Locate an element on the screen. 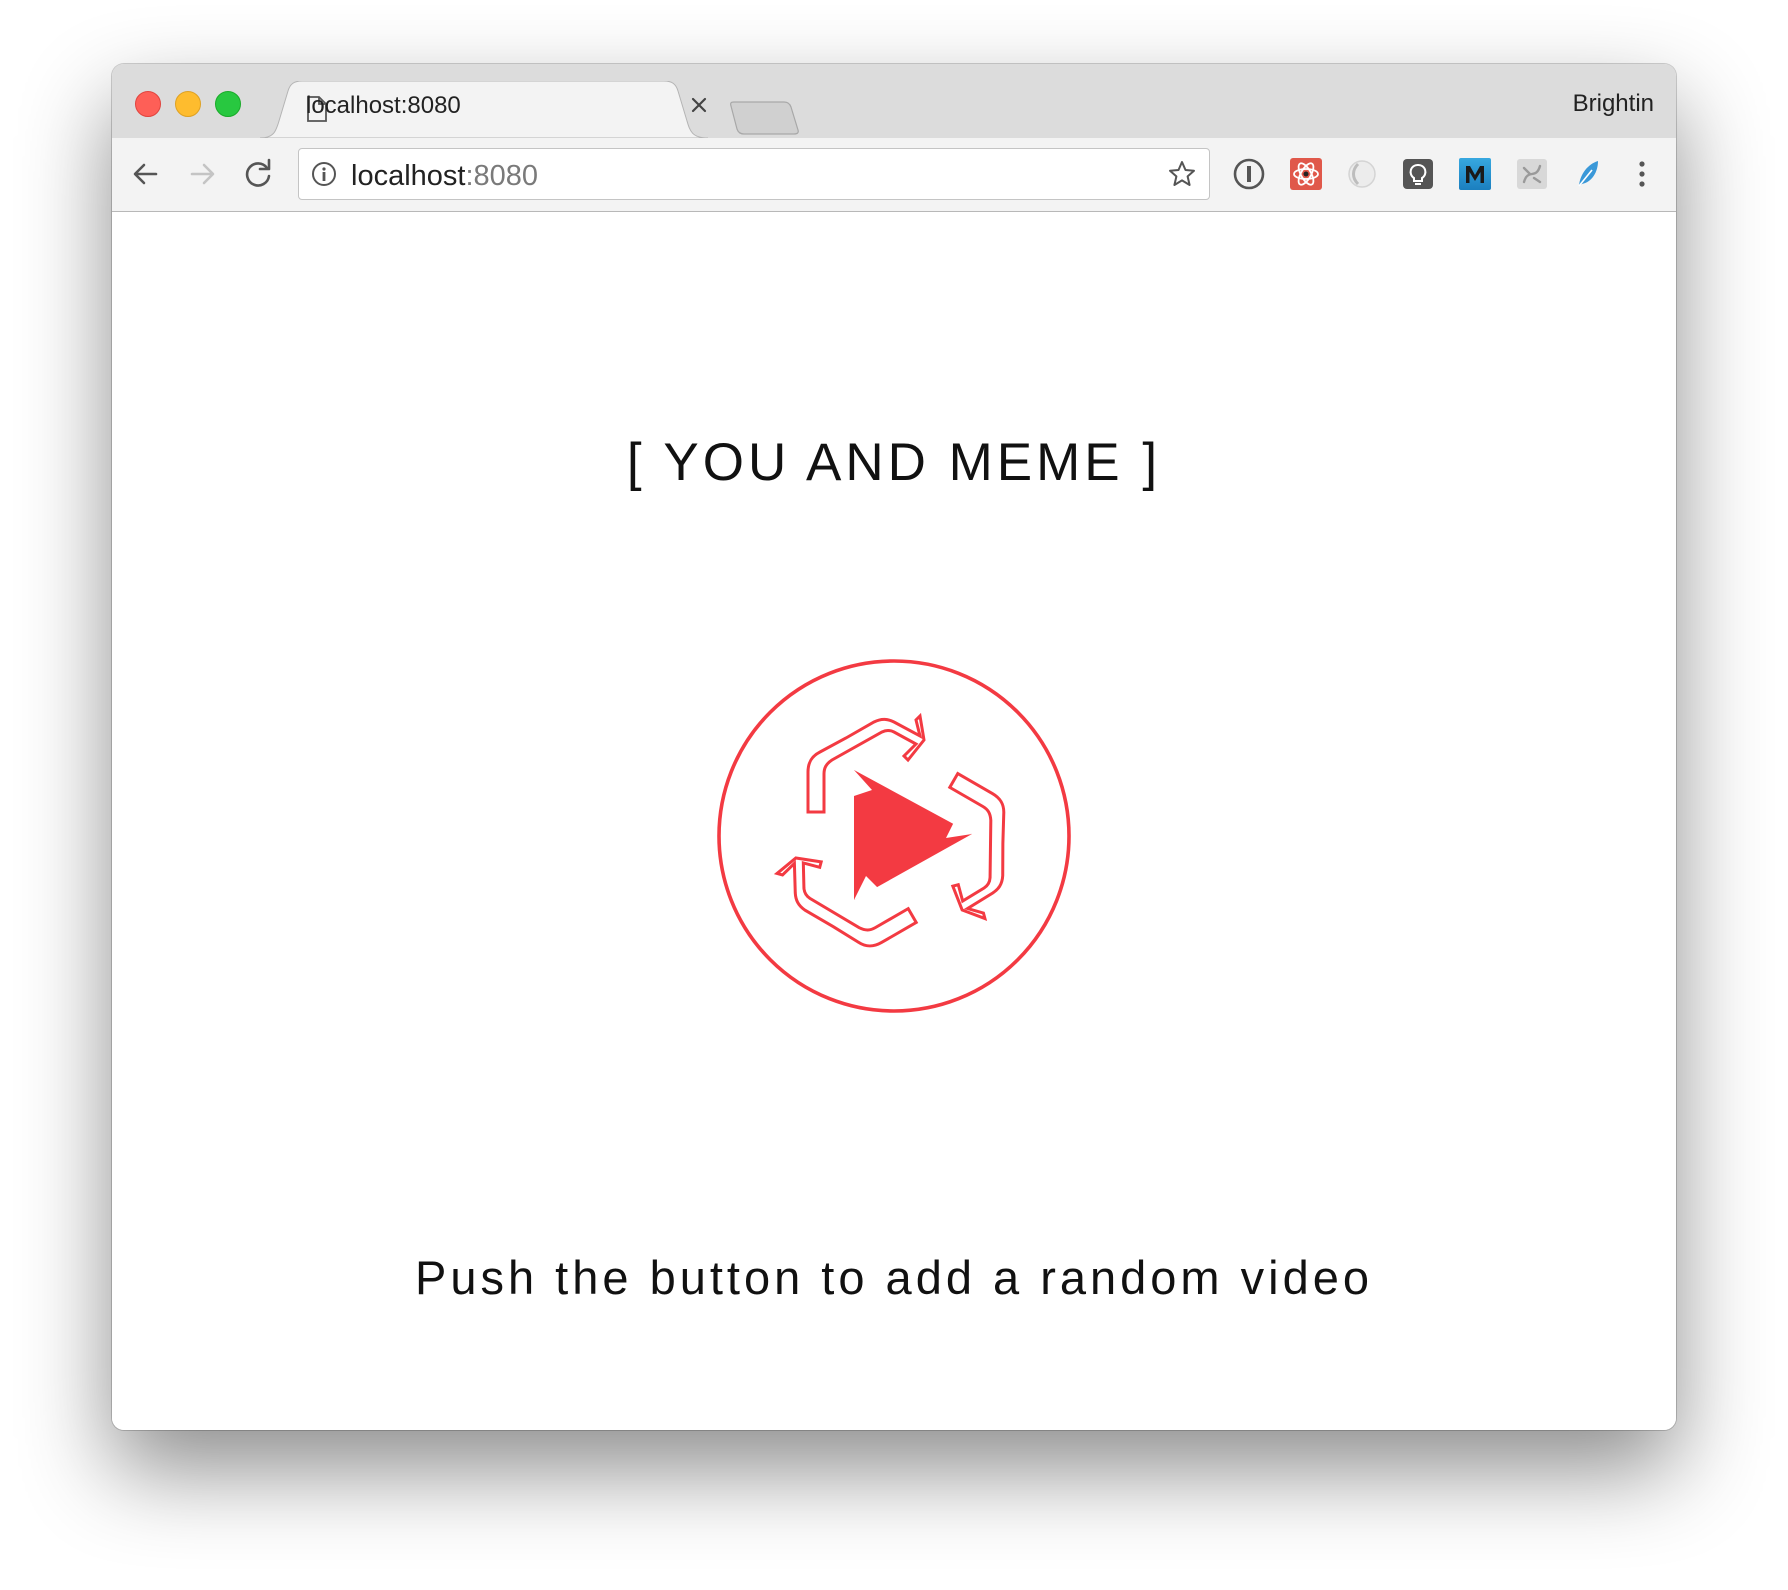 The width and height of the screenshot is (1788, 1590). address-bar: localhost:8080 is located at coordinates (754, 174).